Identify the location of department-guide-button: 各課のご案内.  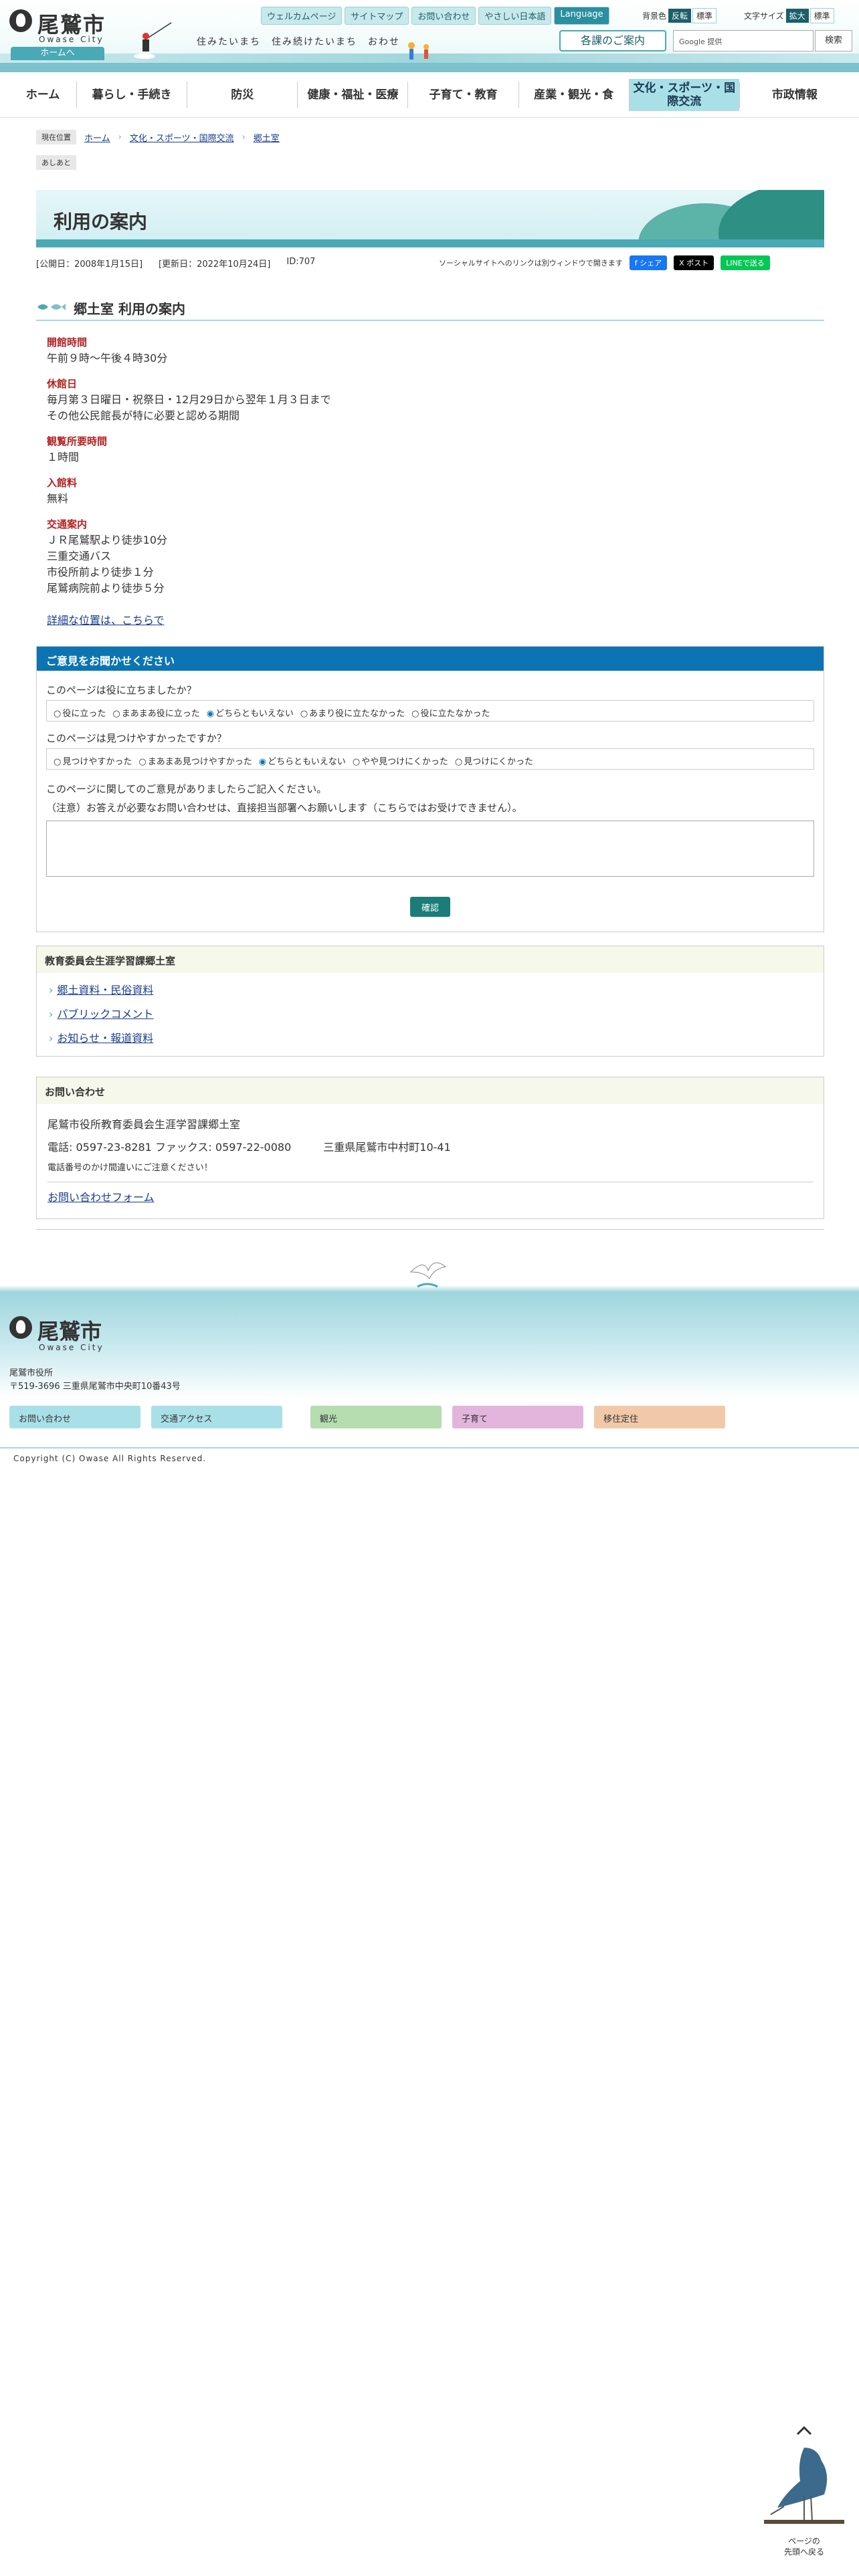
(612, 40).